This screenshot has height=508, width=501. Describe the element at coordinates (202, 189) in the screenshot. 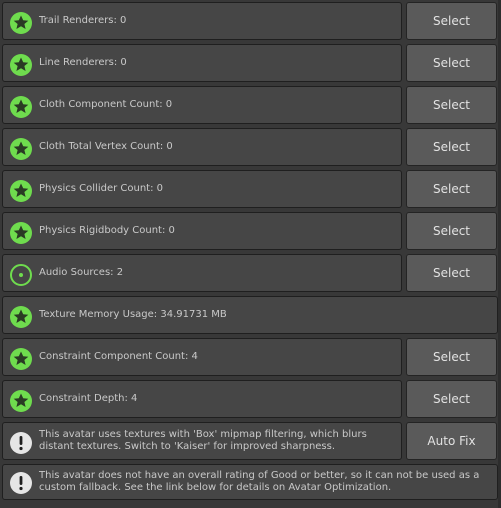

I see `row-physics-collider-count: Physics Collider Count: 0` at that location.